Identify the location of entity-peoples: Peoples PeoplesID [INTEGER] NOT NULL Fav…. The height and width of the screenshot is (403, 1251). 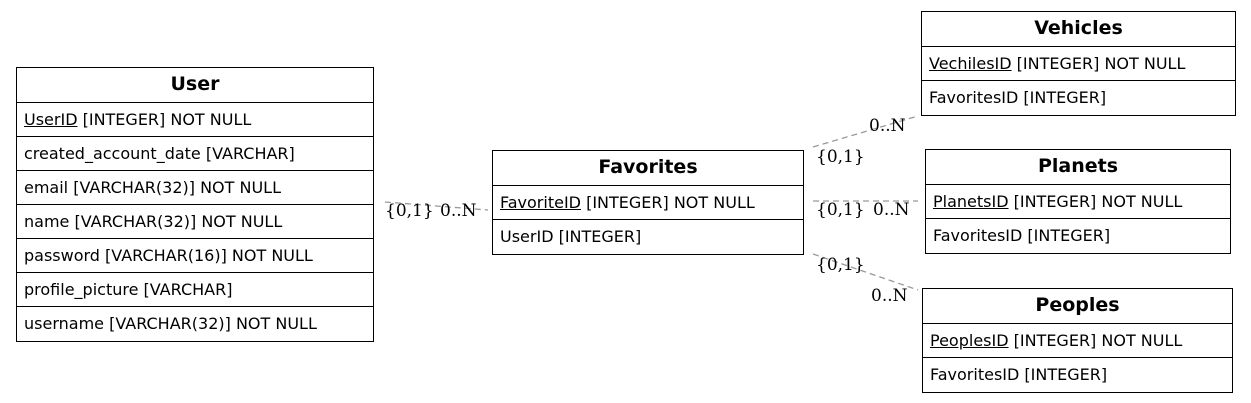
(1077, 340).